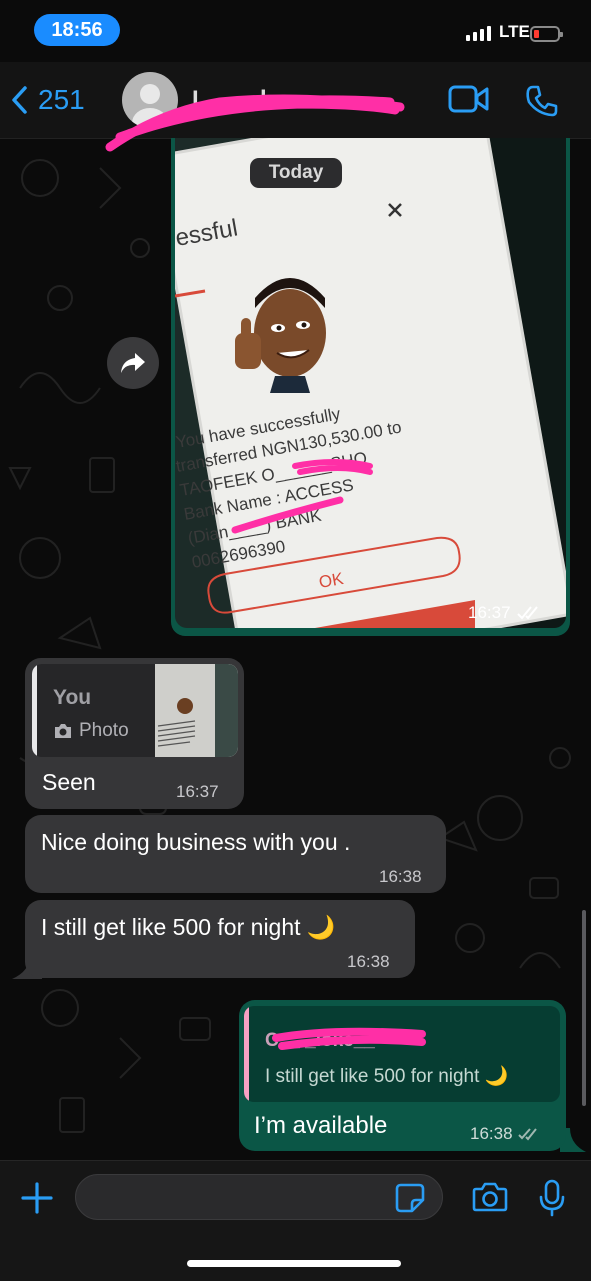 The image size is (591, 1281). I want to click on home-indicator, so click(294, 1263).